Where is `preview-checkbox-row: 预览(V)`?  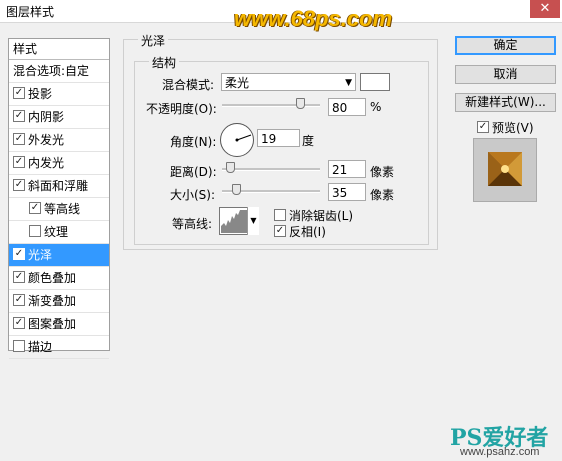 preview-checkbox-row: 预览(V) is located at coordinates (505, 127).